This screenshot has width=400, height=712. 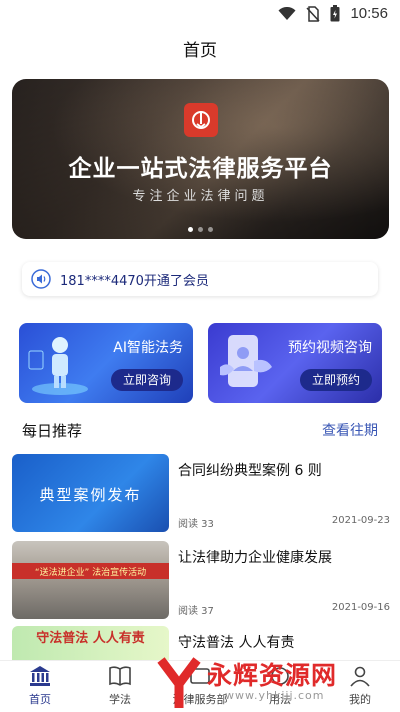 What do you see at coordinates (330, 348) in the screenshot?
I see `video-consult-title: 预约视频咨询` at bounding box center [330, 348].